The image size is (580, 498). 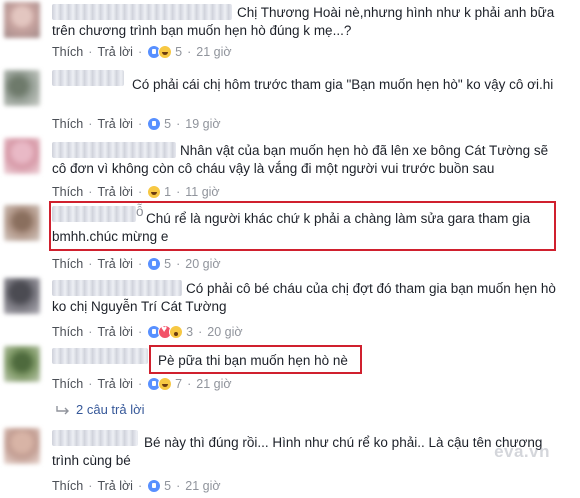 I want to click on reply-arrow-icon, so click(x=63, y=410).